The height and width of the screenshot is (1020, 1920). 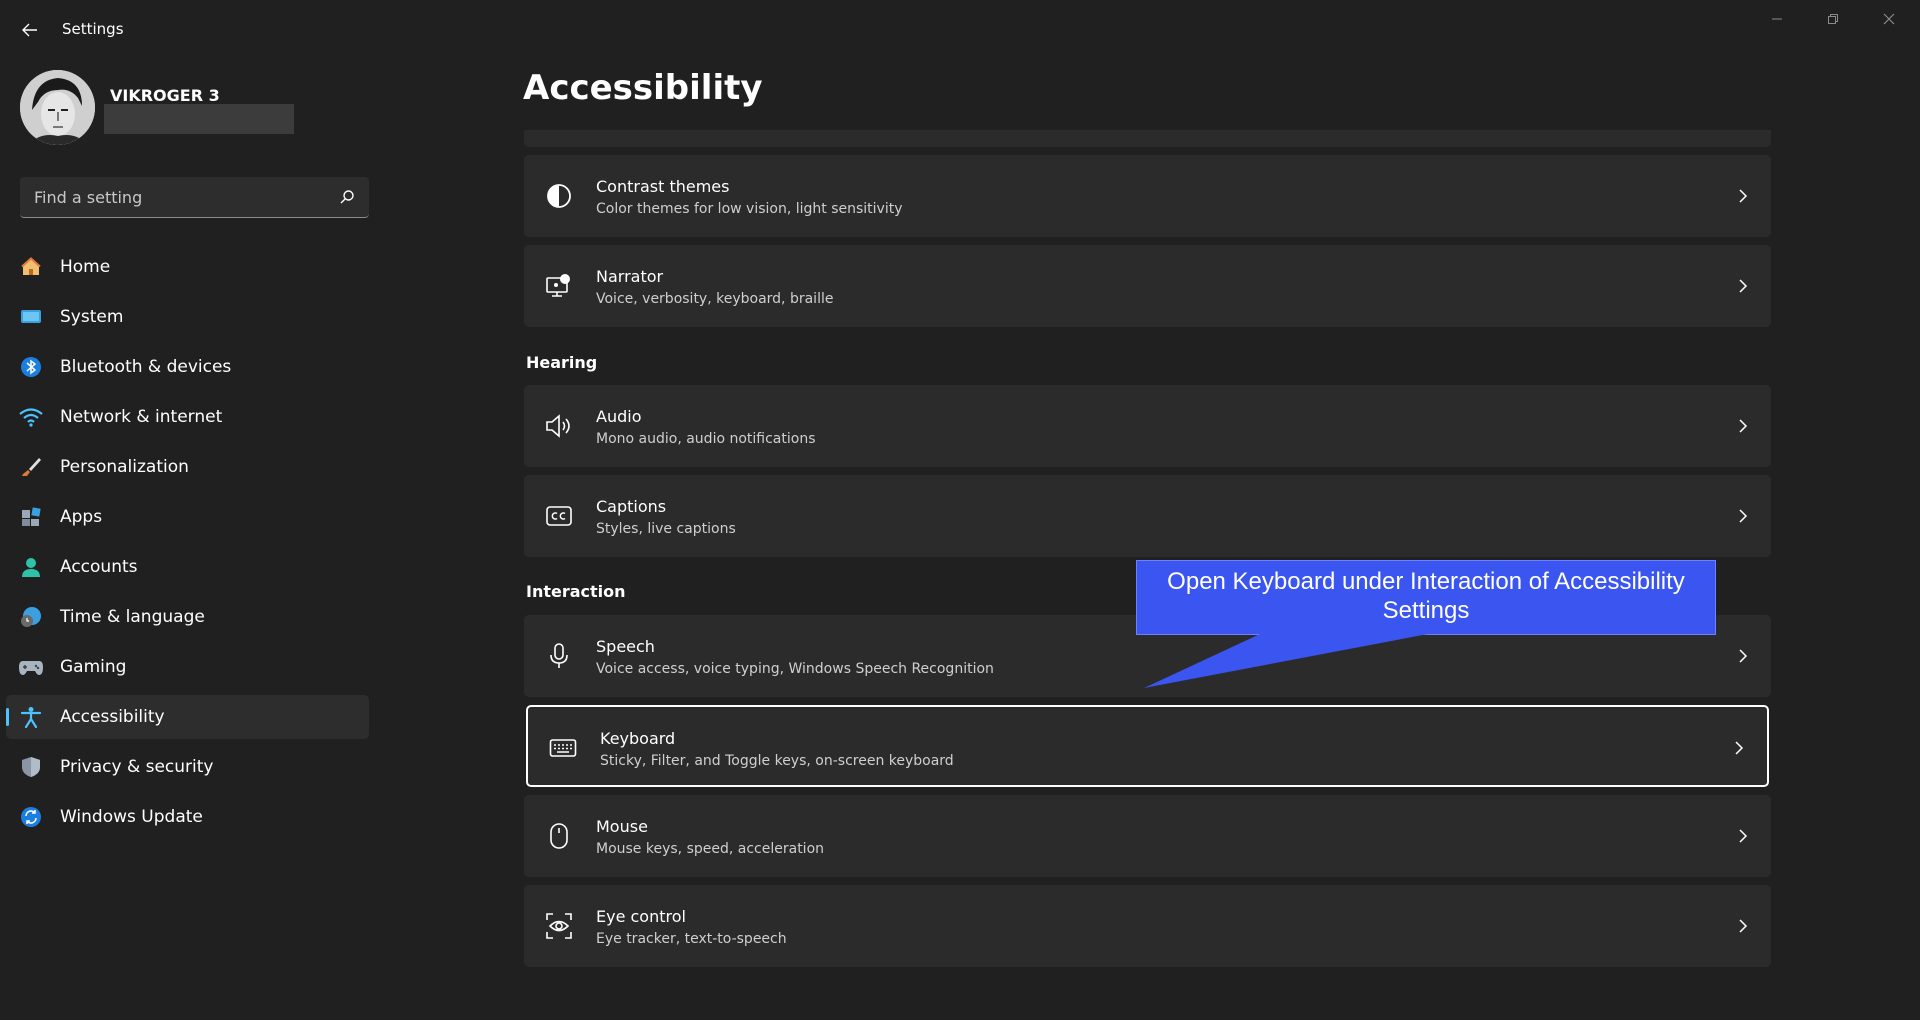 I want to click on sidebar-item-label: Home, so click(x=85, y=267).